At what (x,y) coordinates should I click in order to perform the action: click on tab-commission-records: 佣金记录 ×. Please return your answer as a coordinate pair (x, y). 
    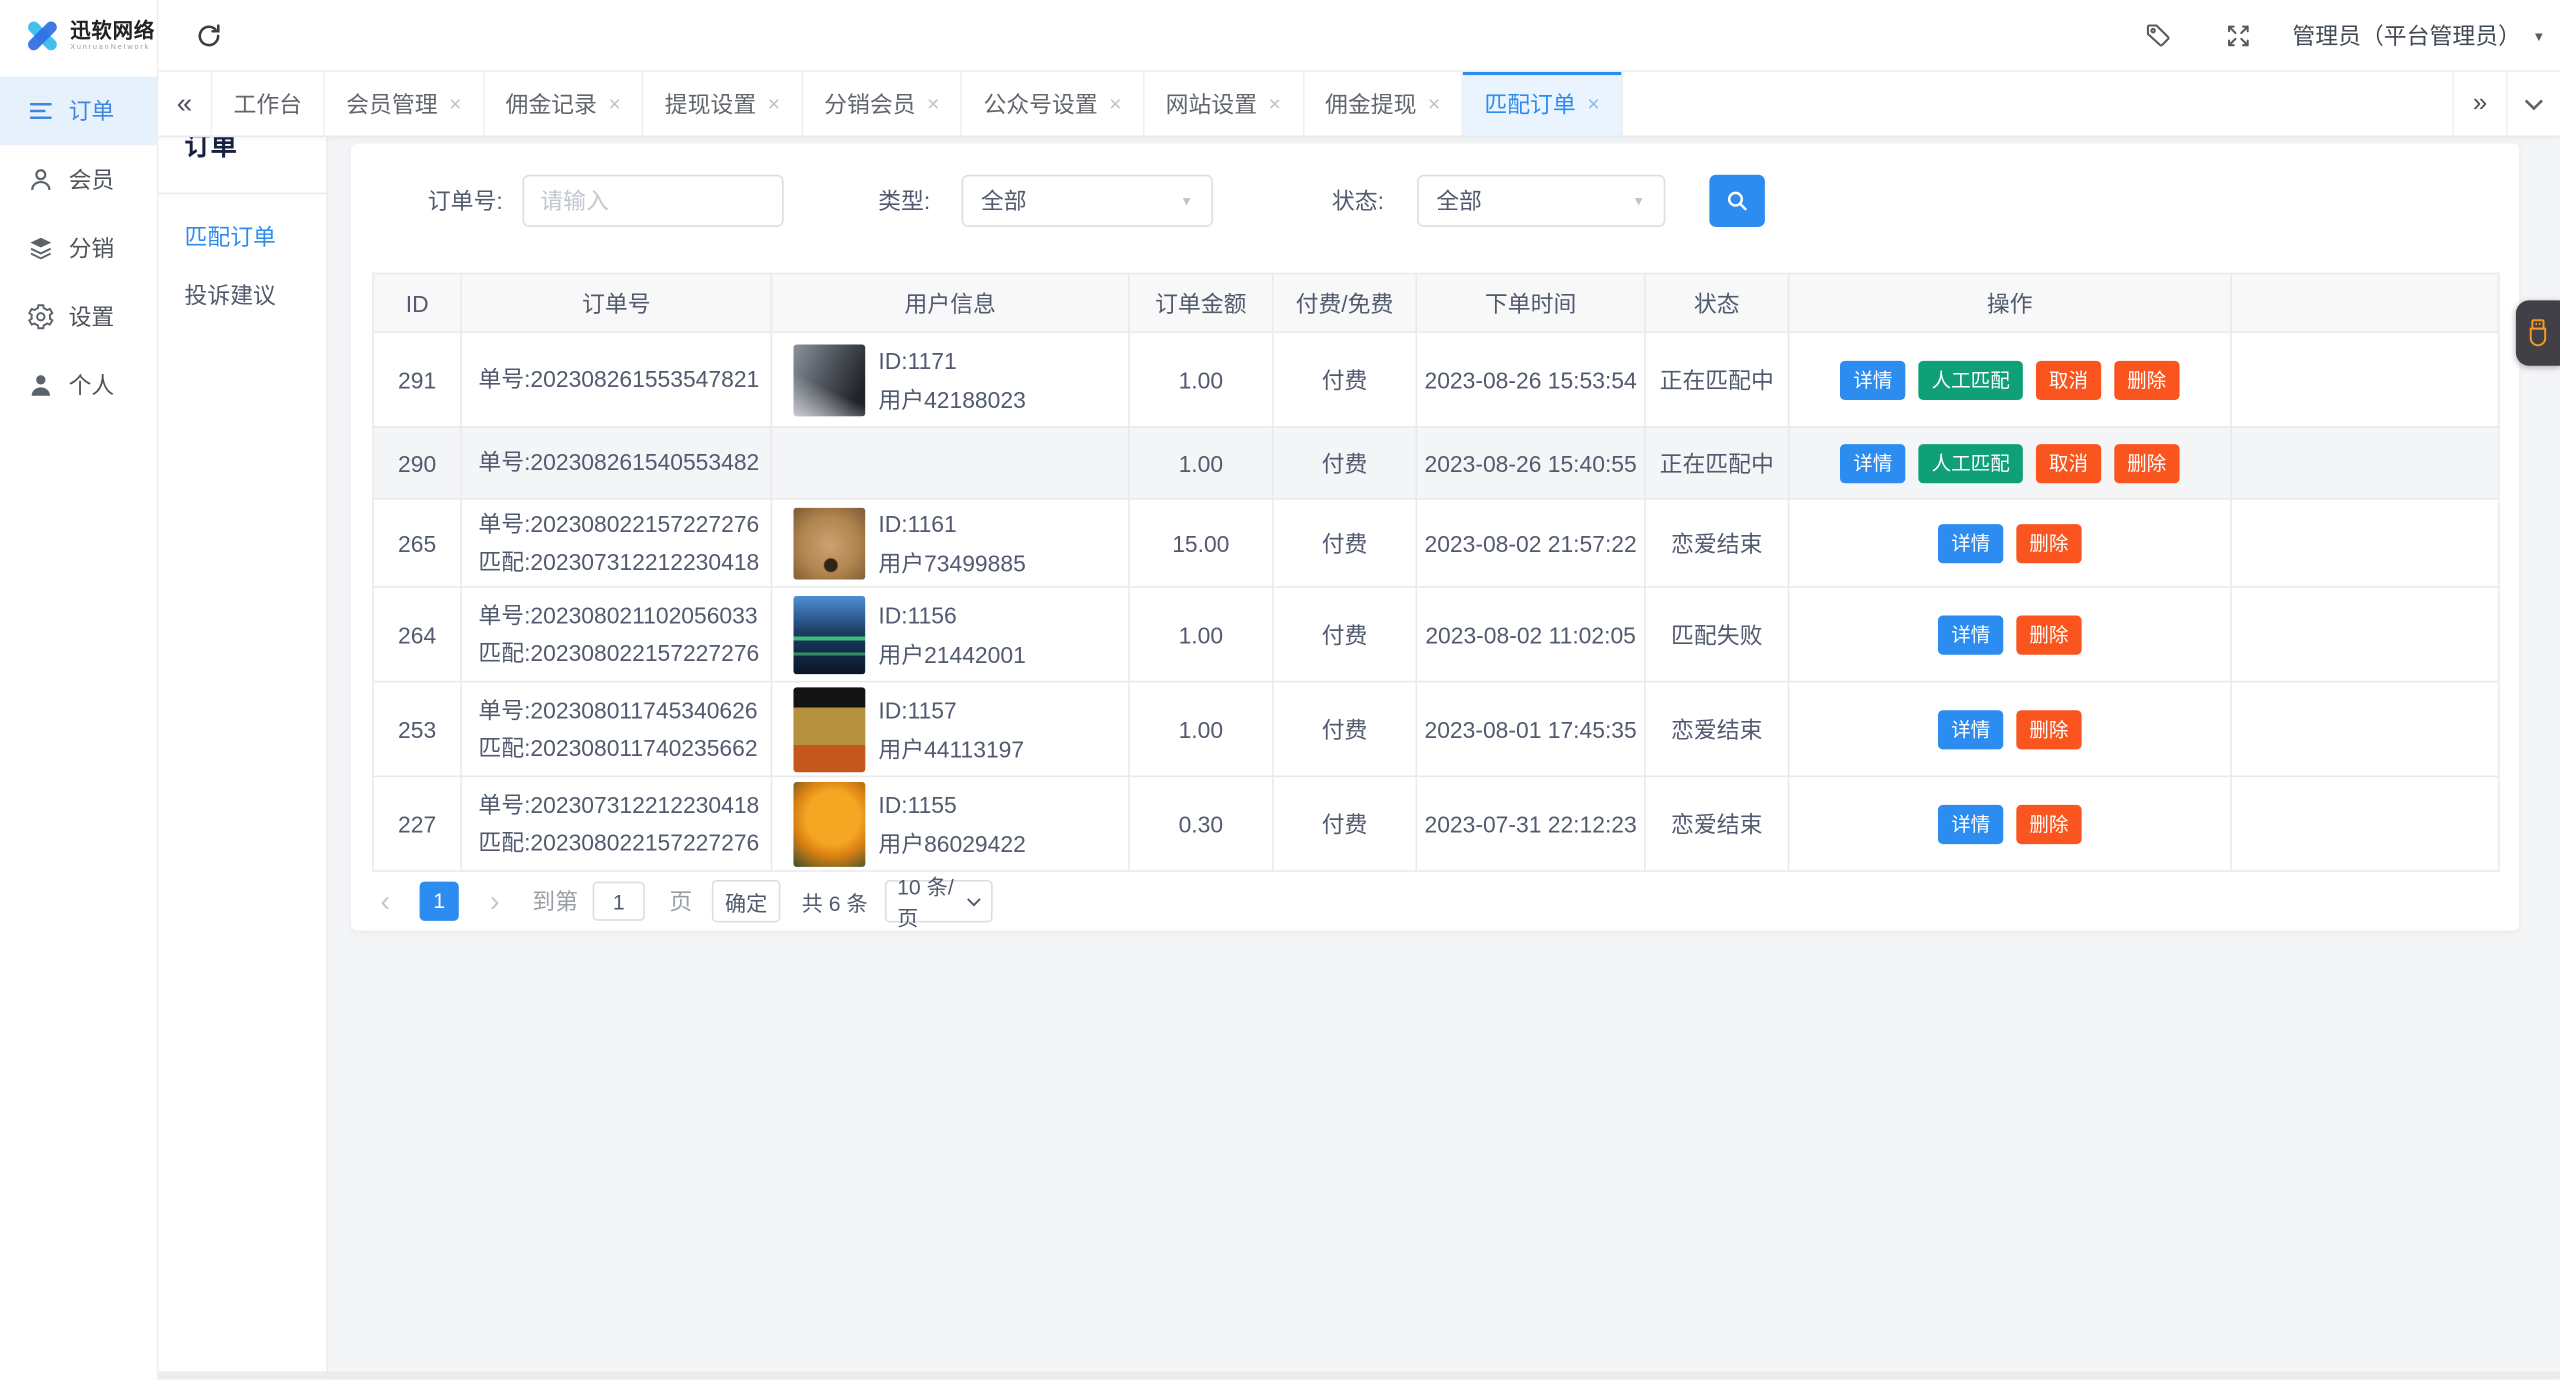
    Looking at the image, I should click on (564, 103).